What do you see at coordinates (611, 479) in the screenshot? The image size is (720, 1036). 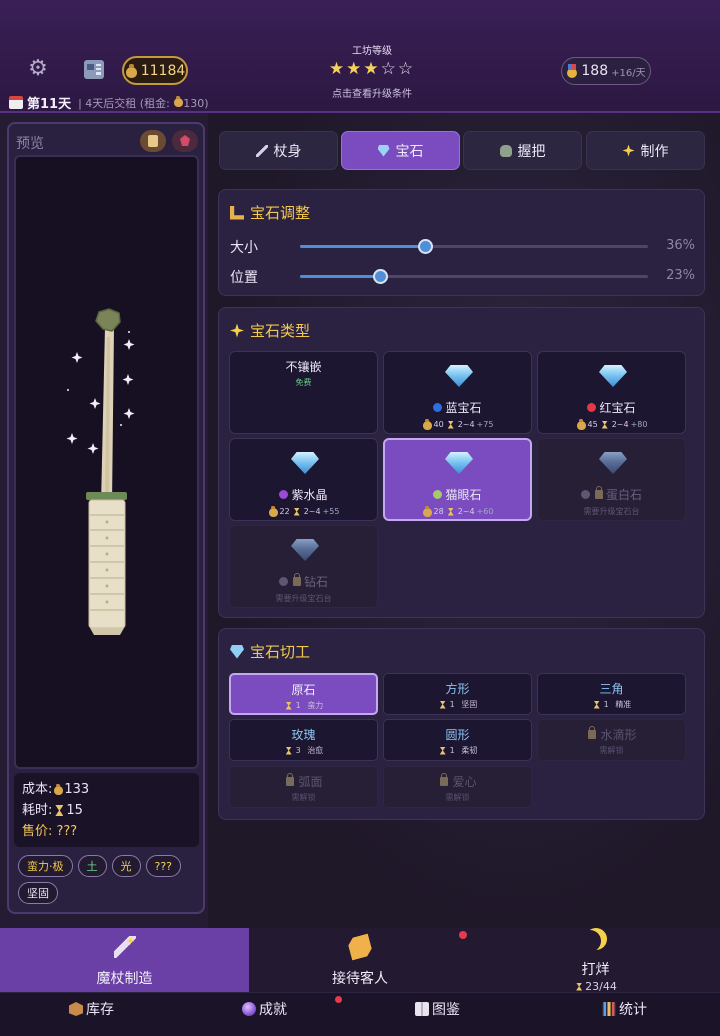 I see `gem-option-opal-locked: 蛋白石 需要升级宝石台` at bounding box center [611, 479].